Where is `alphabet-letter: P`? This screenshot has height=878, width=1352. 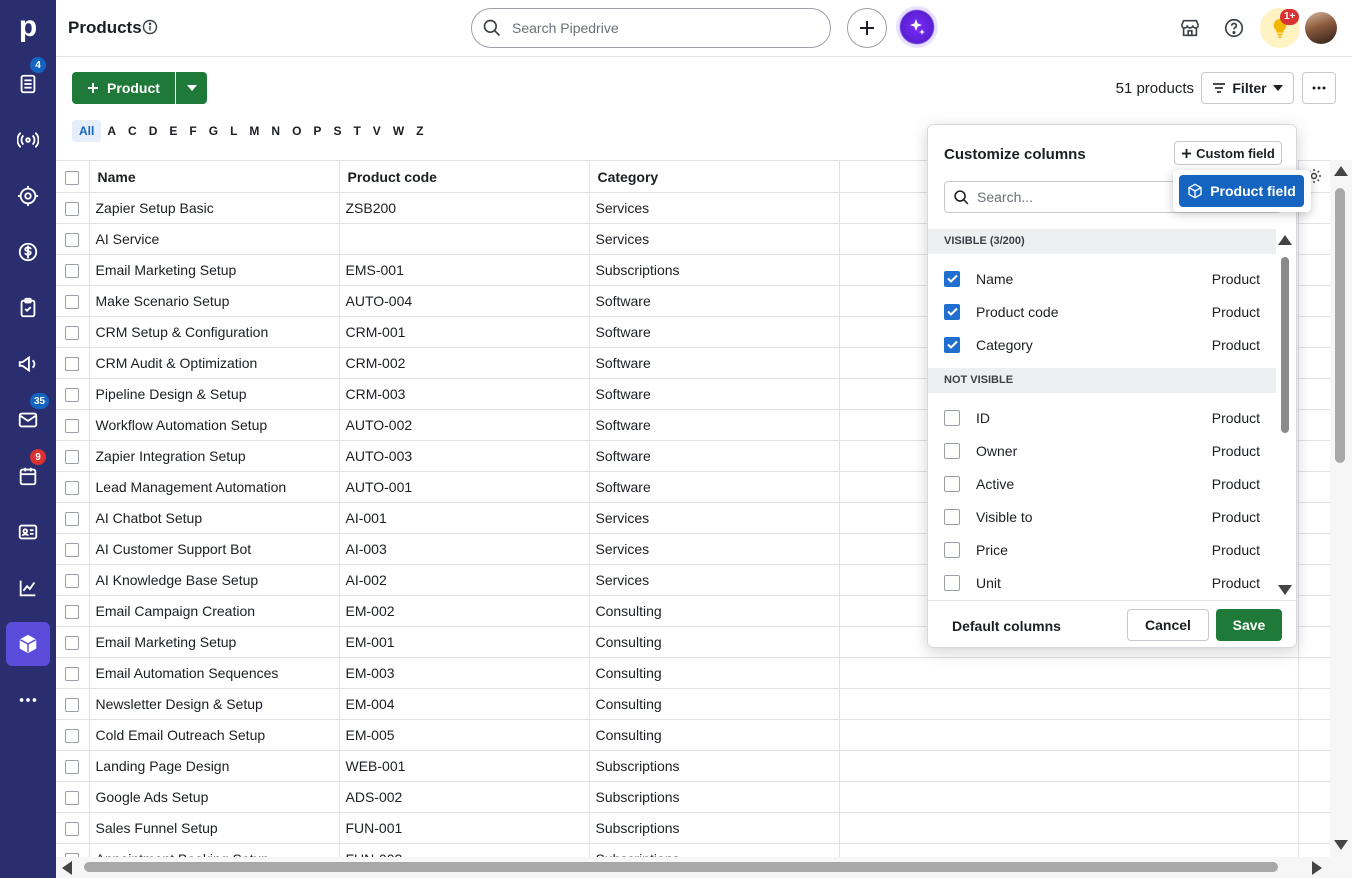 alphabet-letter: P is located at coordinates (317, 131).